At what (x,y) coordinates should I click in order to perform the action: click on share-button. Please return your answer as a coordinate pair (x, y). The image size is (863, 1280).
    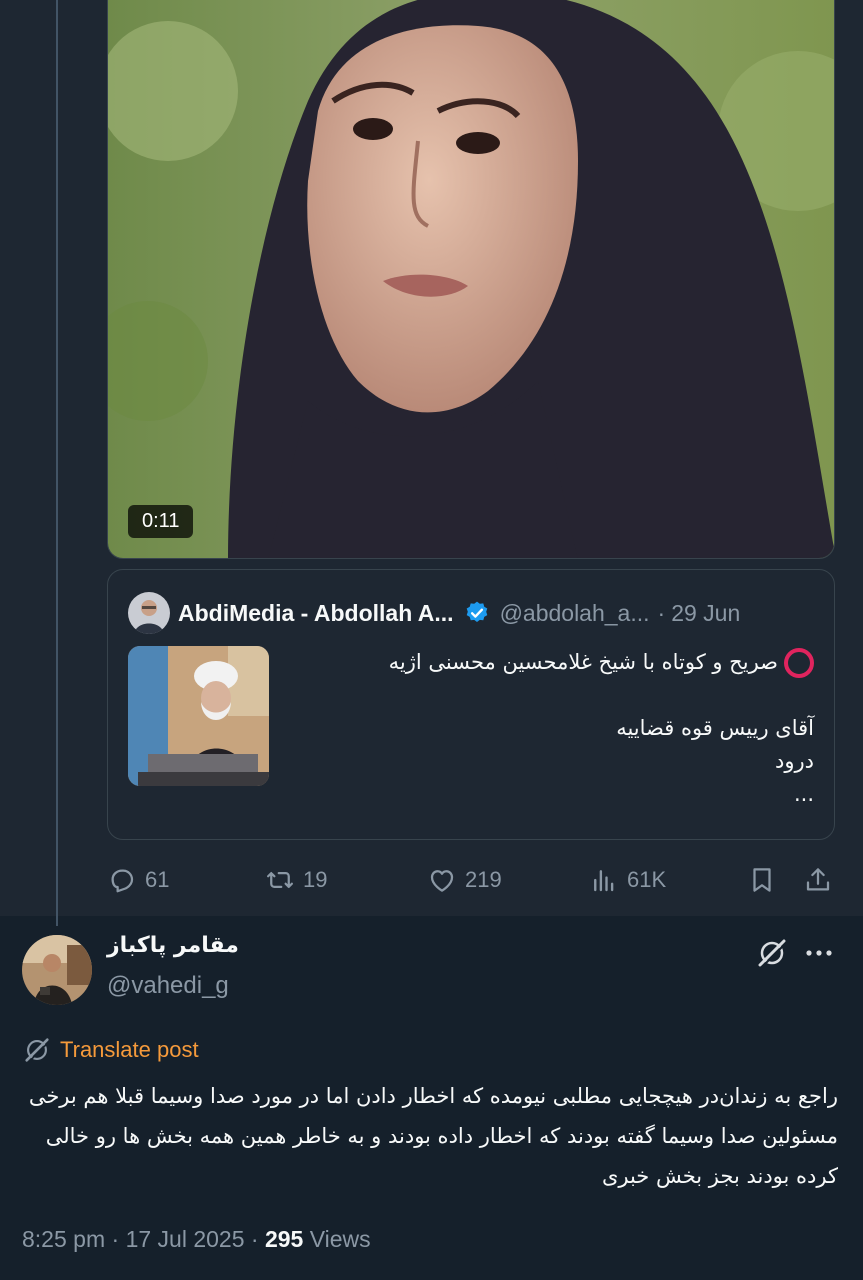
    Looking at the image, I should click on (818, 880).